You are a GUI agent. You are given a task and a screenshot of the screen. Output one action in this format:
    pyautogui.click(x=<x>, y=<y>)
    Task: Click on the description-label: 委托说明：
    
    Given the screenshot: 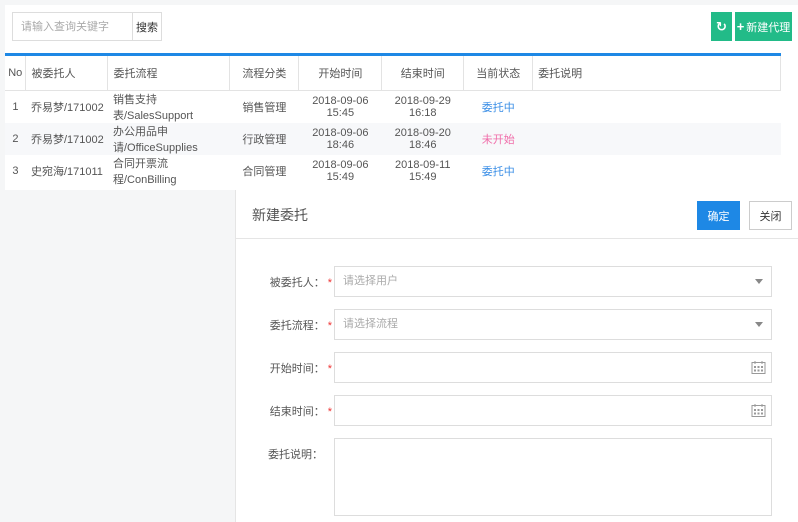 What is the action you would take?
    pyautogui.click(x=295, y=455)
    